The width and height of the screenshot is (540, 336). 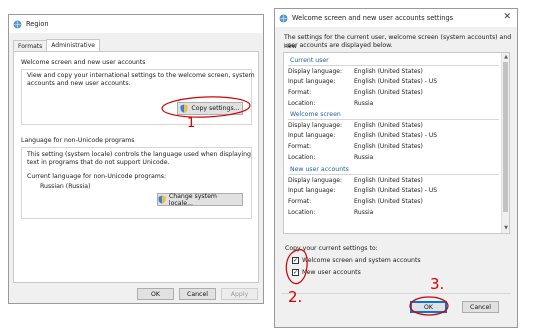 What do you see at coordinates (331, 272) in the screenshot?
I see `new-user-accounts-checkbox-label: New user accounts` at bounding box center [331, 272].